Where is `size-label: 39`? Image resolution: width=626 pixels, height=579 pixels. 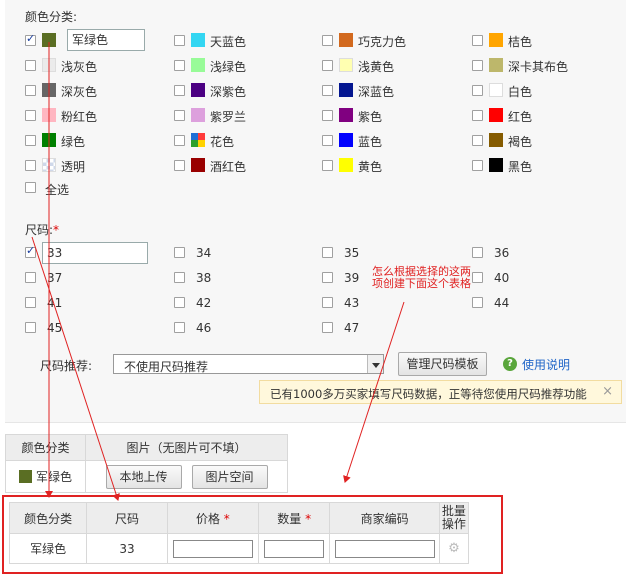
size-label: 39 is located at coordinates (352, 278).